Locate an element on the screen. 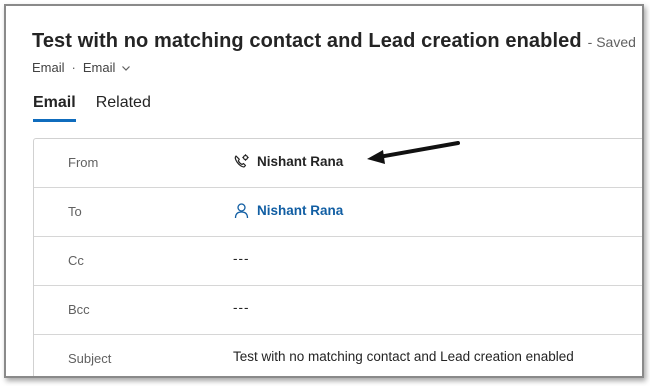  to-value: Nishant Rana is located at coordinates (288, 210).